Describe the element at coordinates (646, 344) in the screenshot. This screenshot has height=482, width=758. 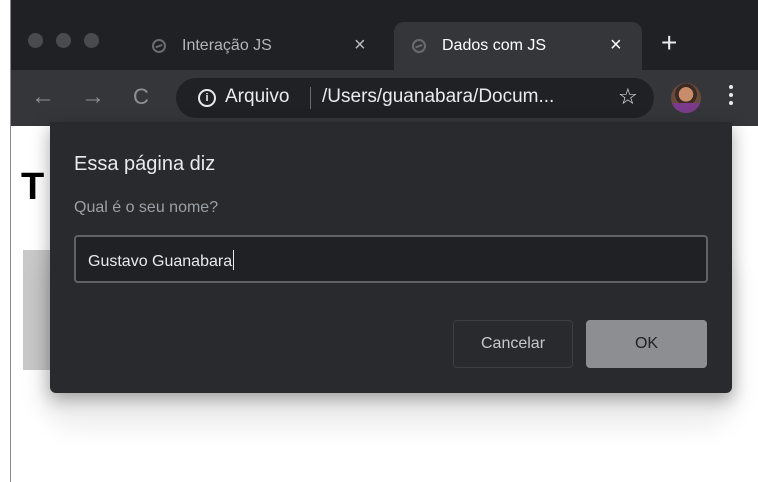
I see `ok-button: OK` at that location.